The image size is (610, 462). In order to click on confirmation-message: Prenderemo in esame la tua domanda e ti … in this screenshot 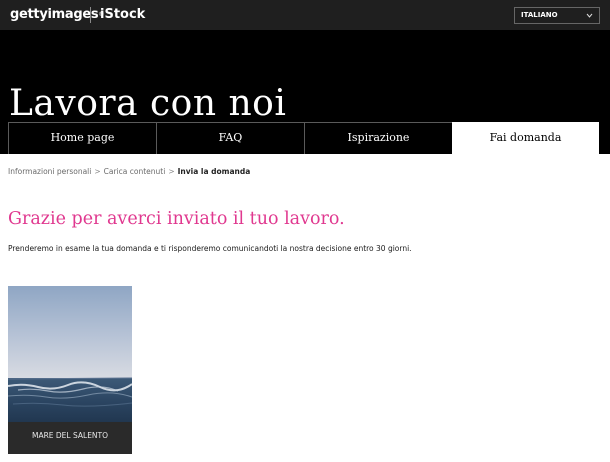, I will do `click(210, 248)`.